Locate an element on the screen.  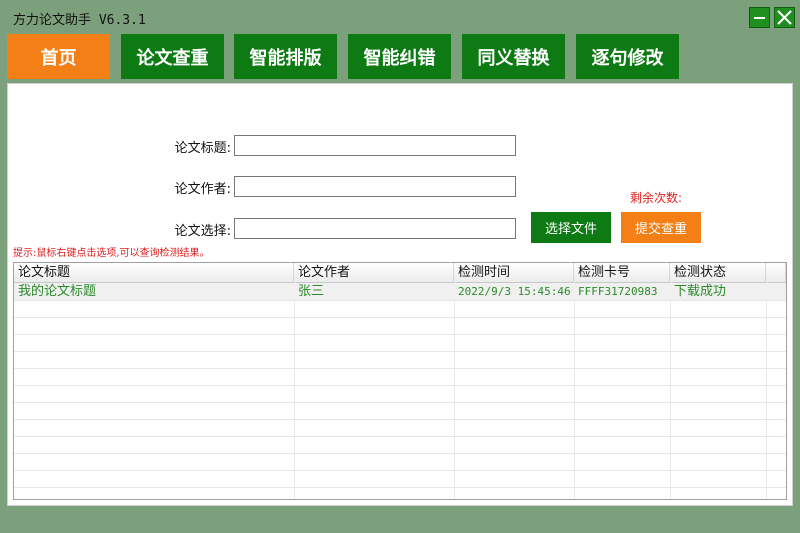
paper-file-input is located at coordinates (375, 228).